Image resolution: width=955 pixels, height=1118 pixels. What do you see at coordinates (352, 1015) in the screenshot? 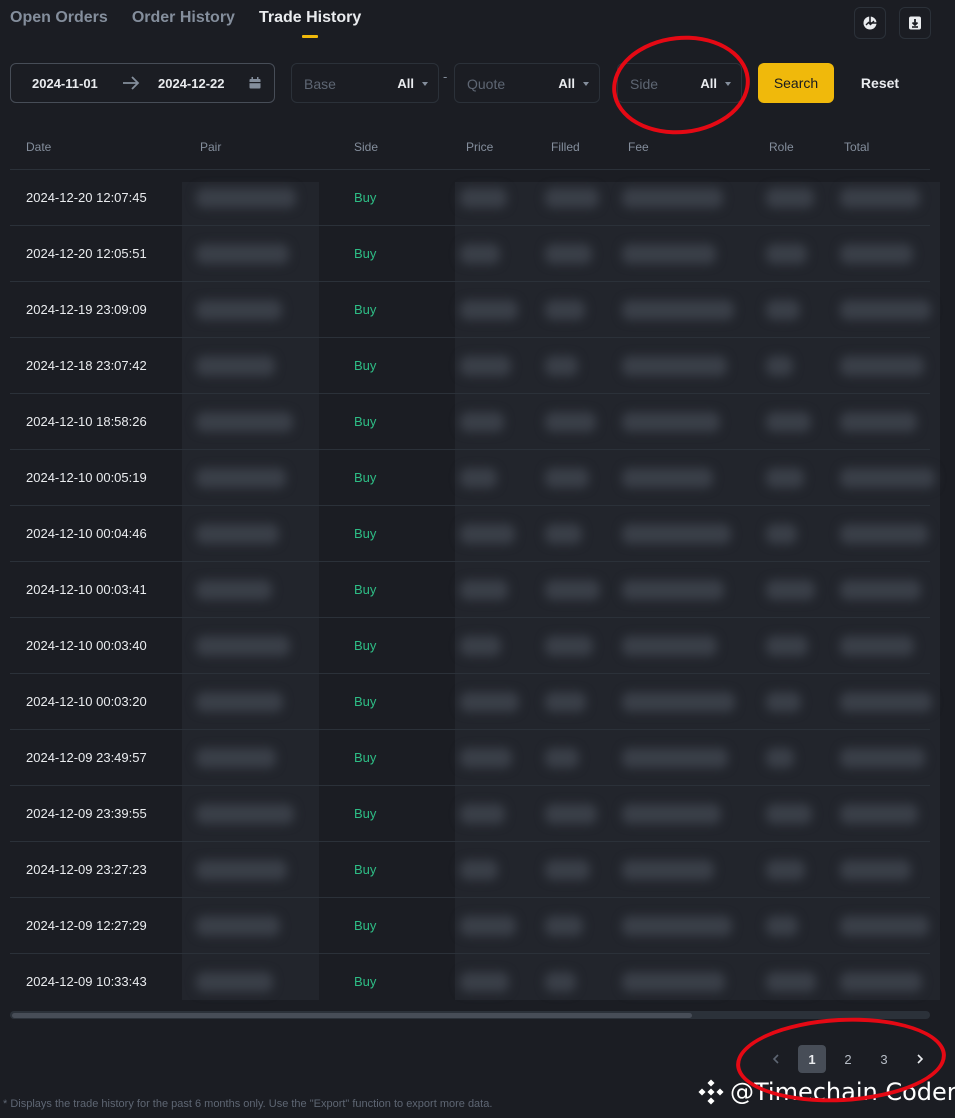
I see `scrollbar-thumb` at bounding box center [352, 1015].